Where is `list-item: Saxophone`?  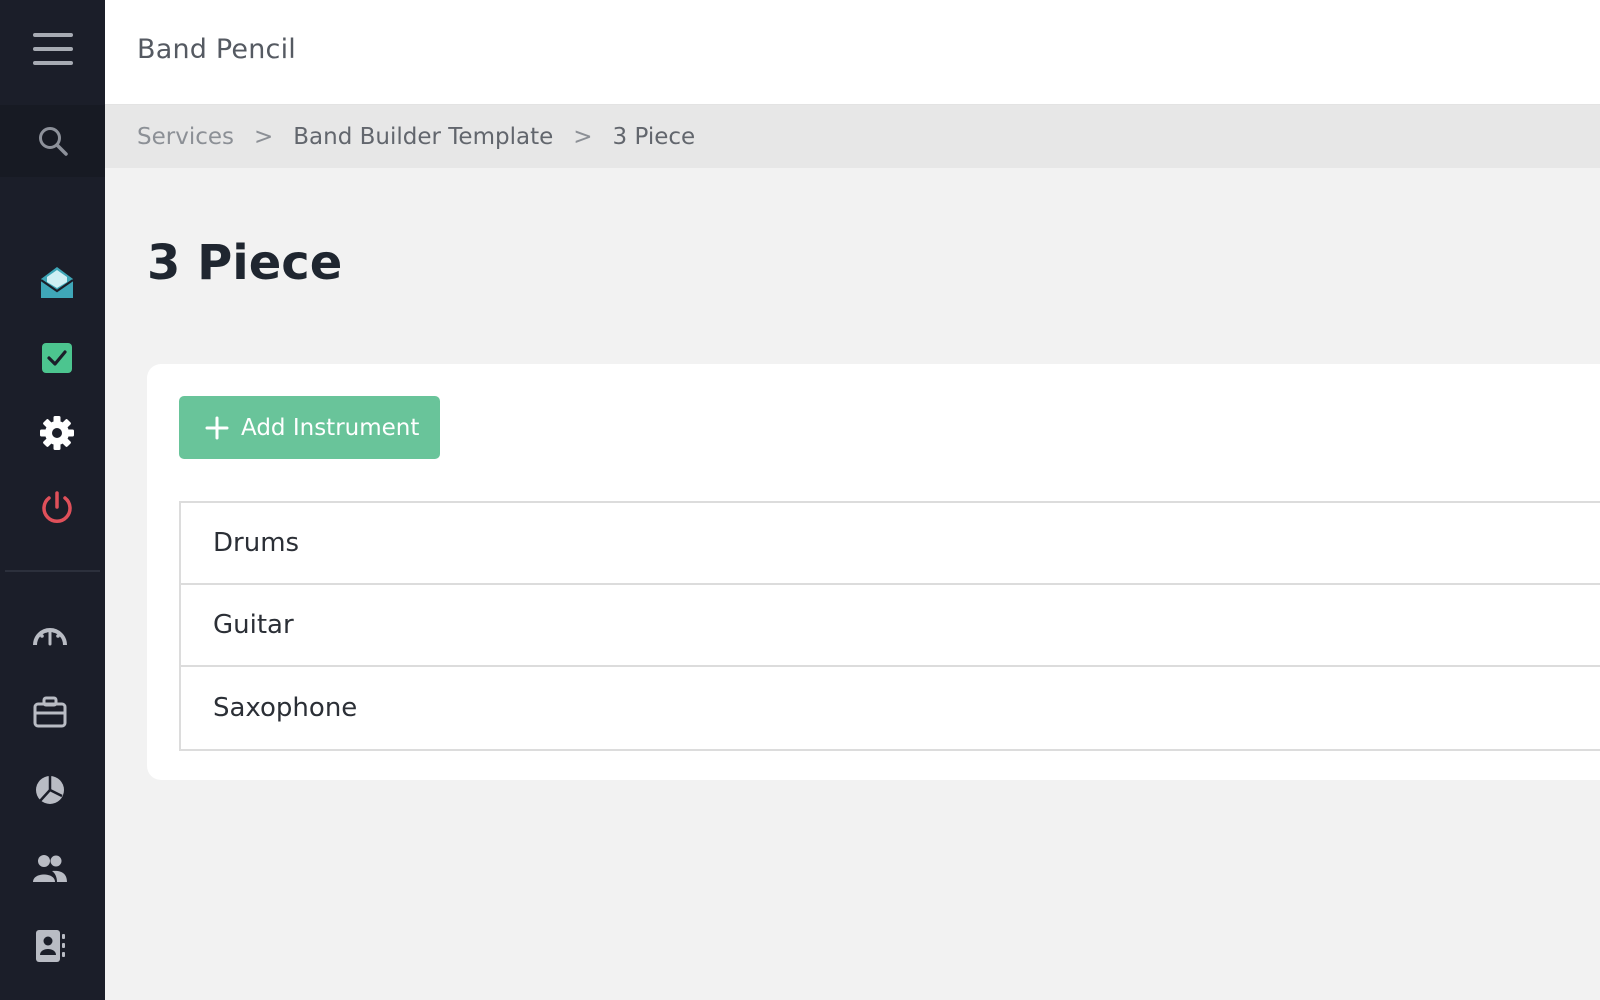
list-item: Saxophone is located at coordinates (890, 708).